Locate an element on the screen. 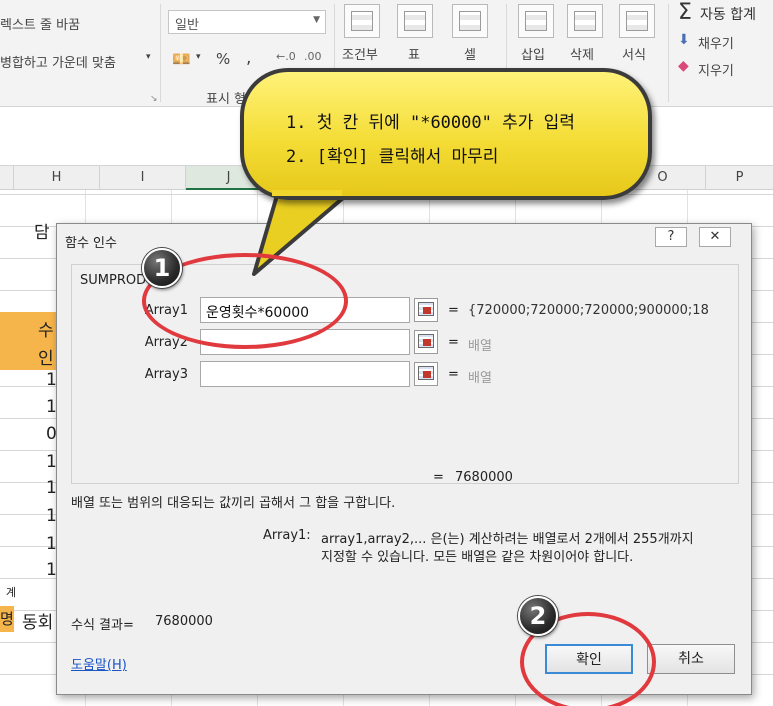  sheet-cell: 계 is located at coordinates (11, 592).